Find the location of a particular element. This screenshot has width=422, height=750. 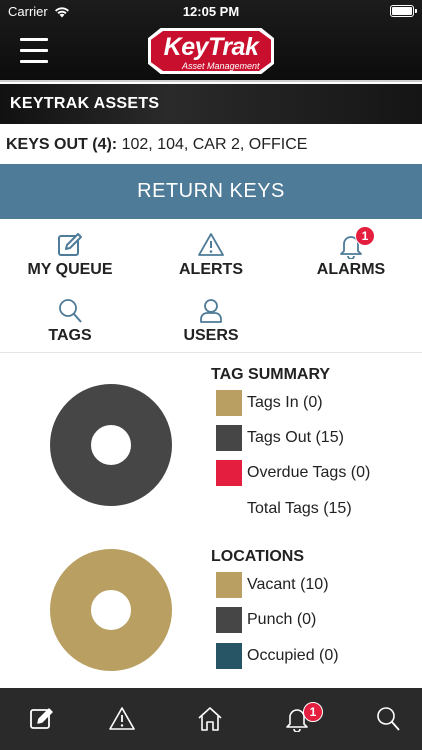

status-bar: Carrier 12:05 PM is located at coordinates (211, 12).